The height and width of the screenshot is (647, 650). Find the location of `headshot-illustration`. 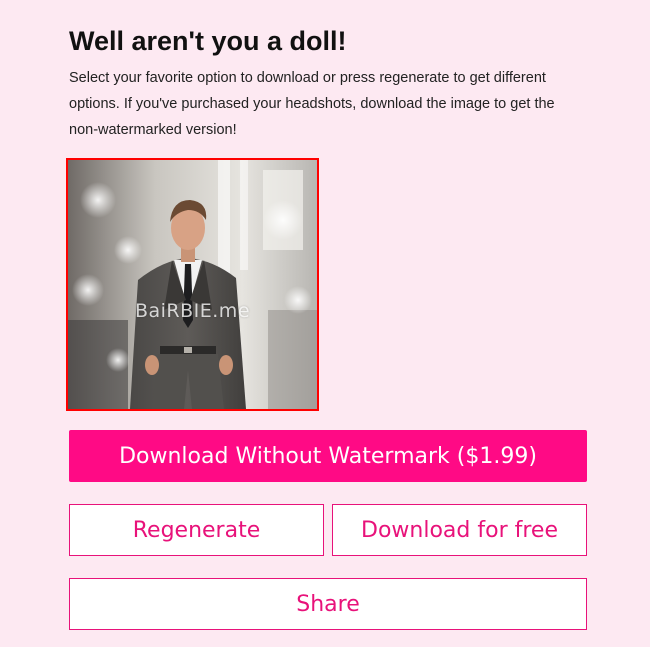

headshot-illustration is located at coordinates (192, 284).